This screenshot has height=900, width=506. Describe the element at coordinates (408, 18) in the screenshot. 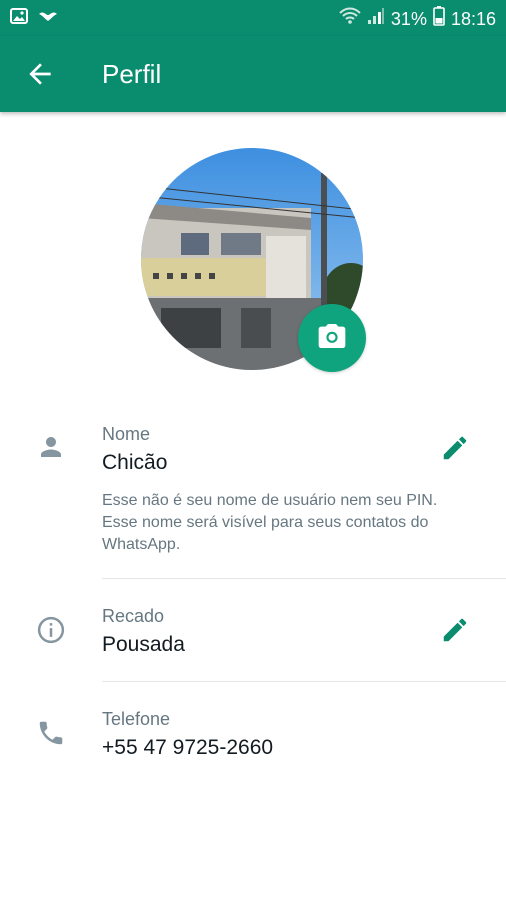

I see `battery-percent: 31%` at that location.